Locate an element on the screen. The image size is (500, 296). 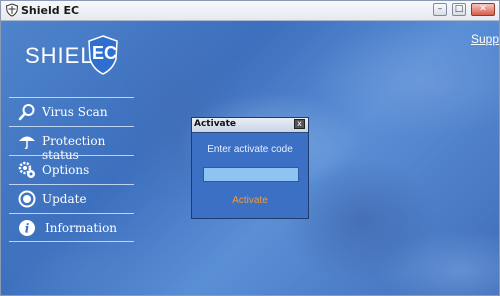
activate-prompt: Enter activate code is located at coordinates (250, 149).